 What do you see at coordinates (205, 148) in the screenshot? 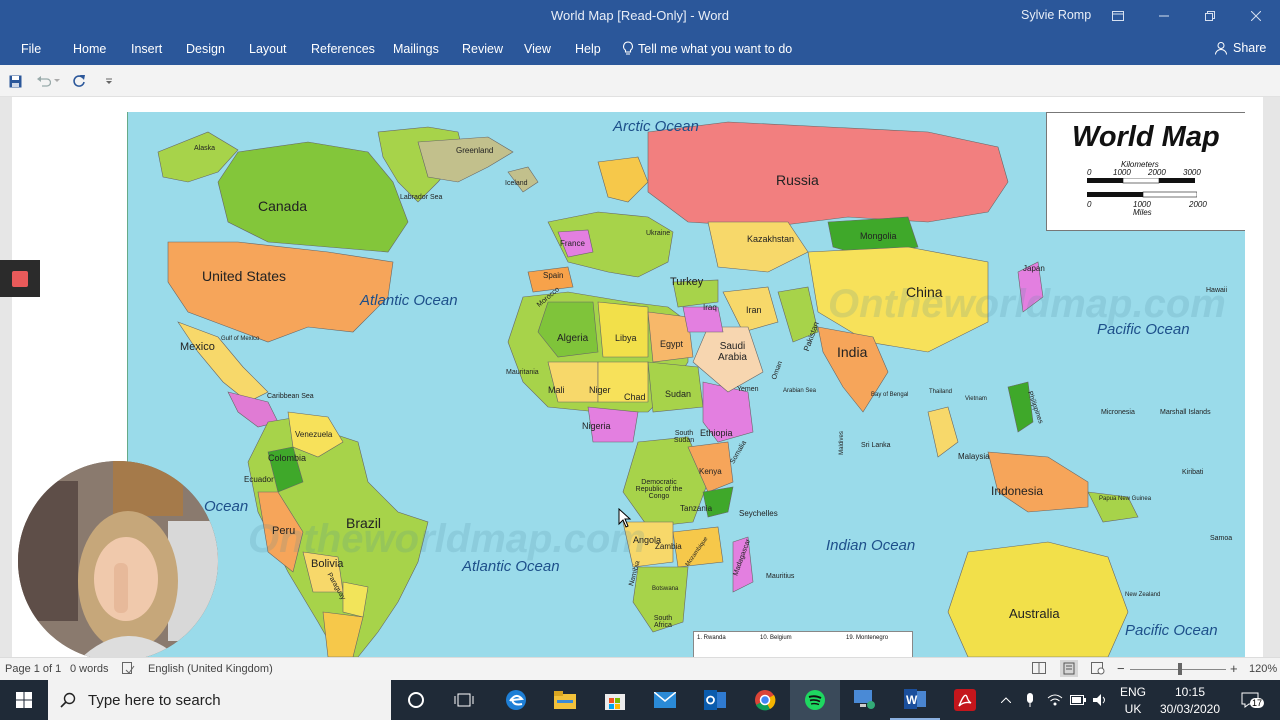
I see `country-label: Alaska` at bounding box center [205, 148].